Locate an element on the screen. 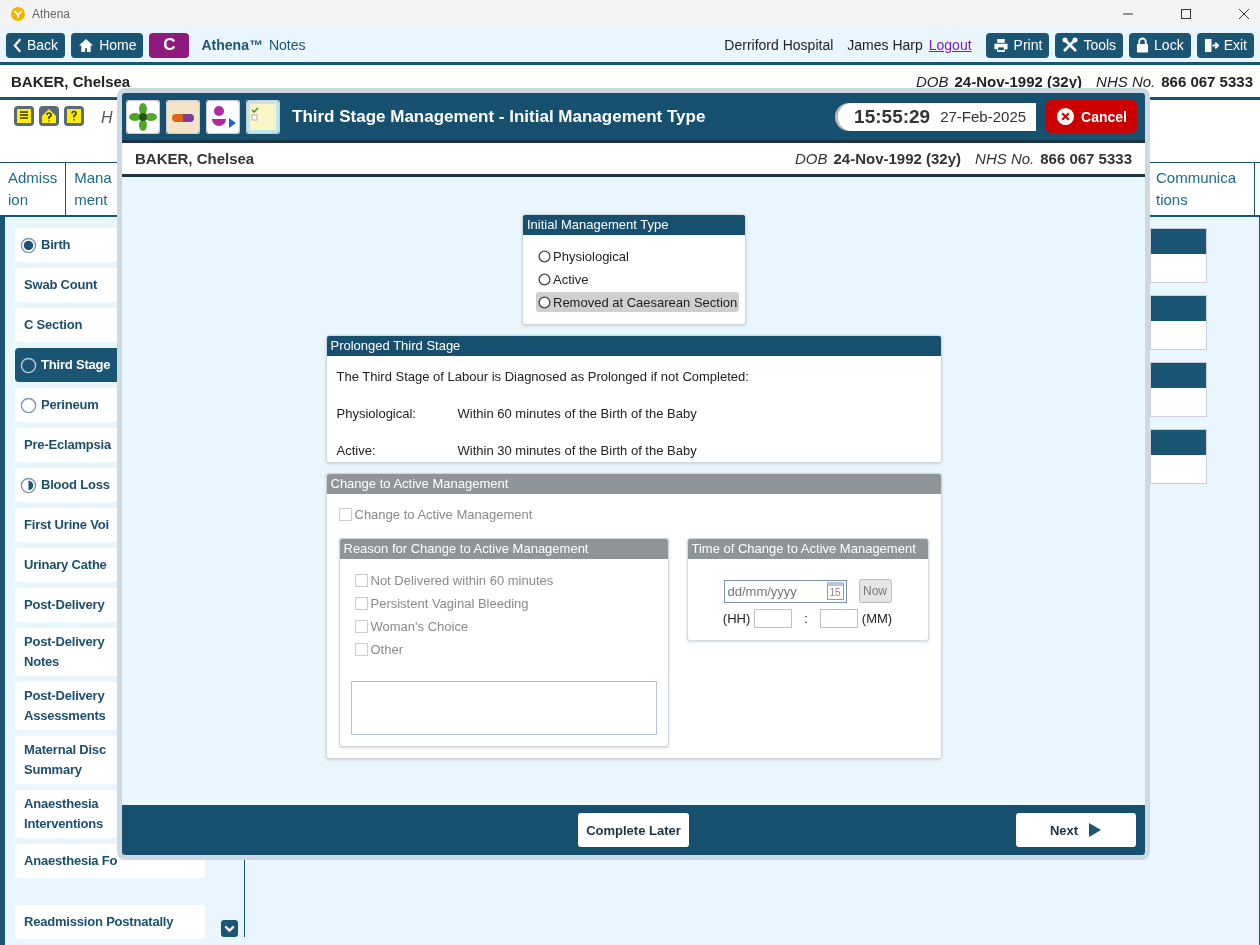 The image size is (1260, 945). back-button: Back is located at coordinates (36, 45).